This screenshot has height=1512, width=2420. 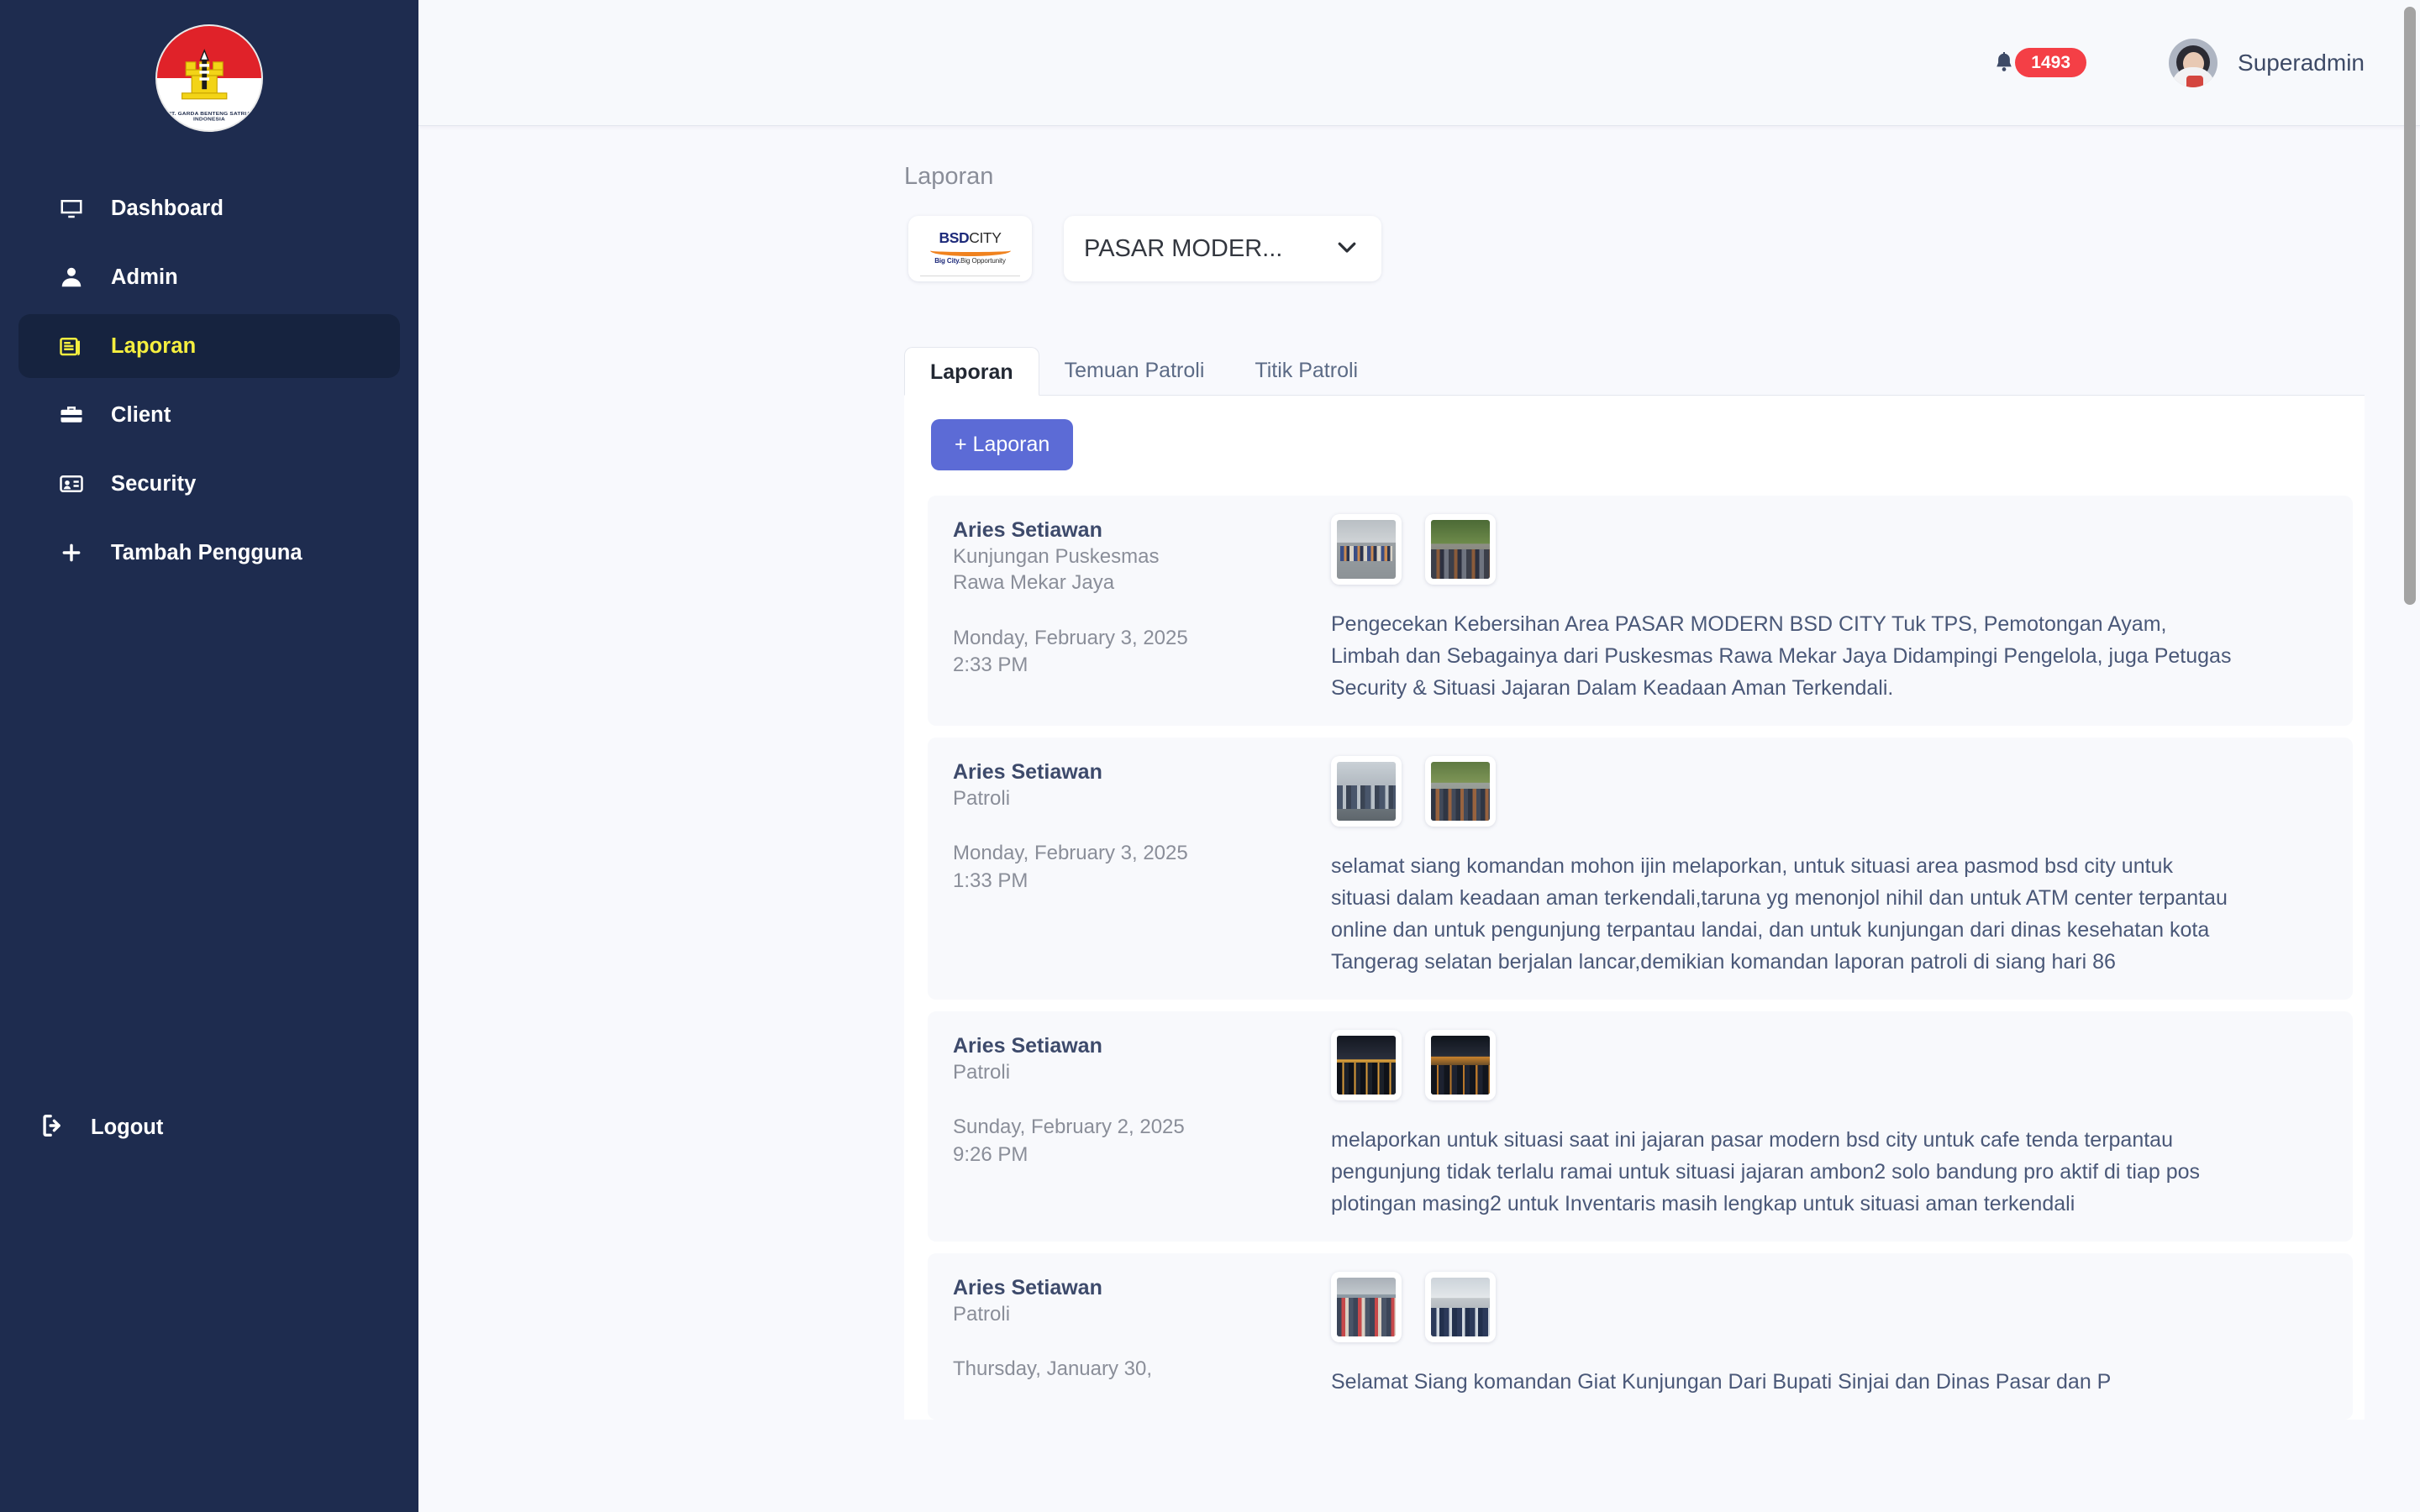 I want to click on report-date: Sunday, February 2, 2025, so click(x=1069, y=1127).